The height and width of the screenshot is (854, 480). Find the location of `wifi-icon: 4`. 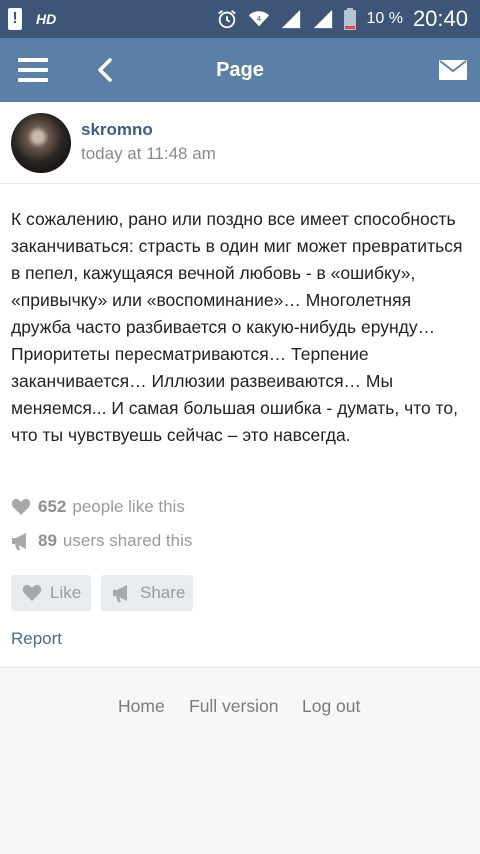

wifi-icon: 4 is located at coordinates (259, 19).